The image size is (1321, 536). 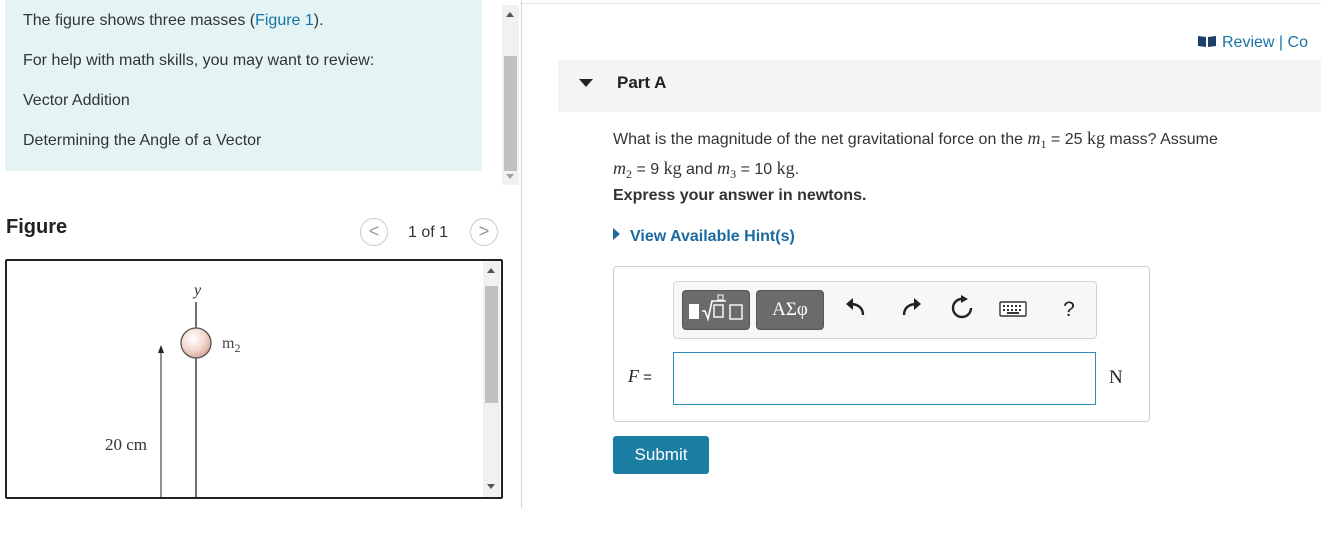 I want to click on info-scrollbar, so click(x=510, y=95).